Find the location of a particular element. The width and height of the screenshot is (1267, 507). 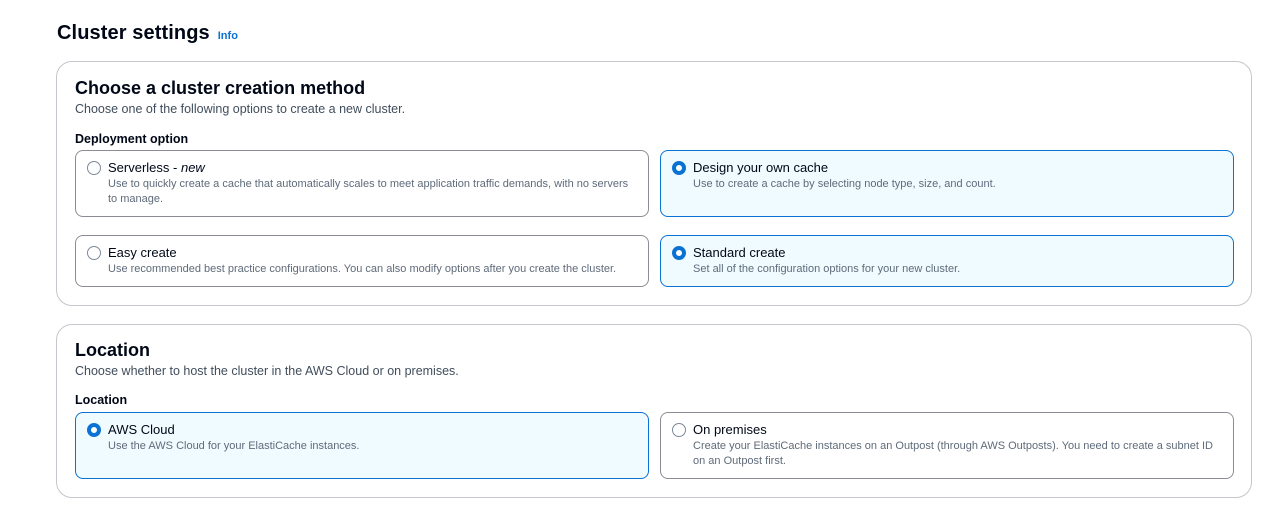

location-title: Location is located at coordinates (112, 350).